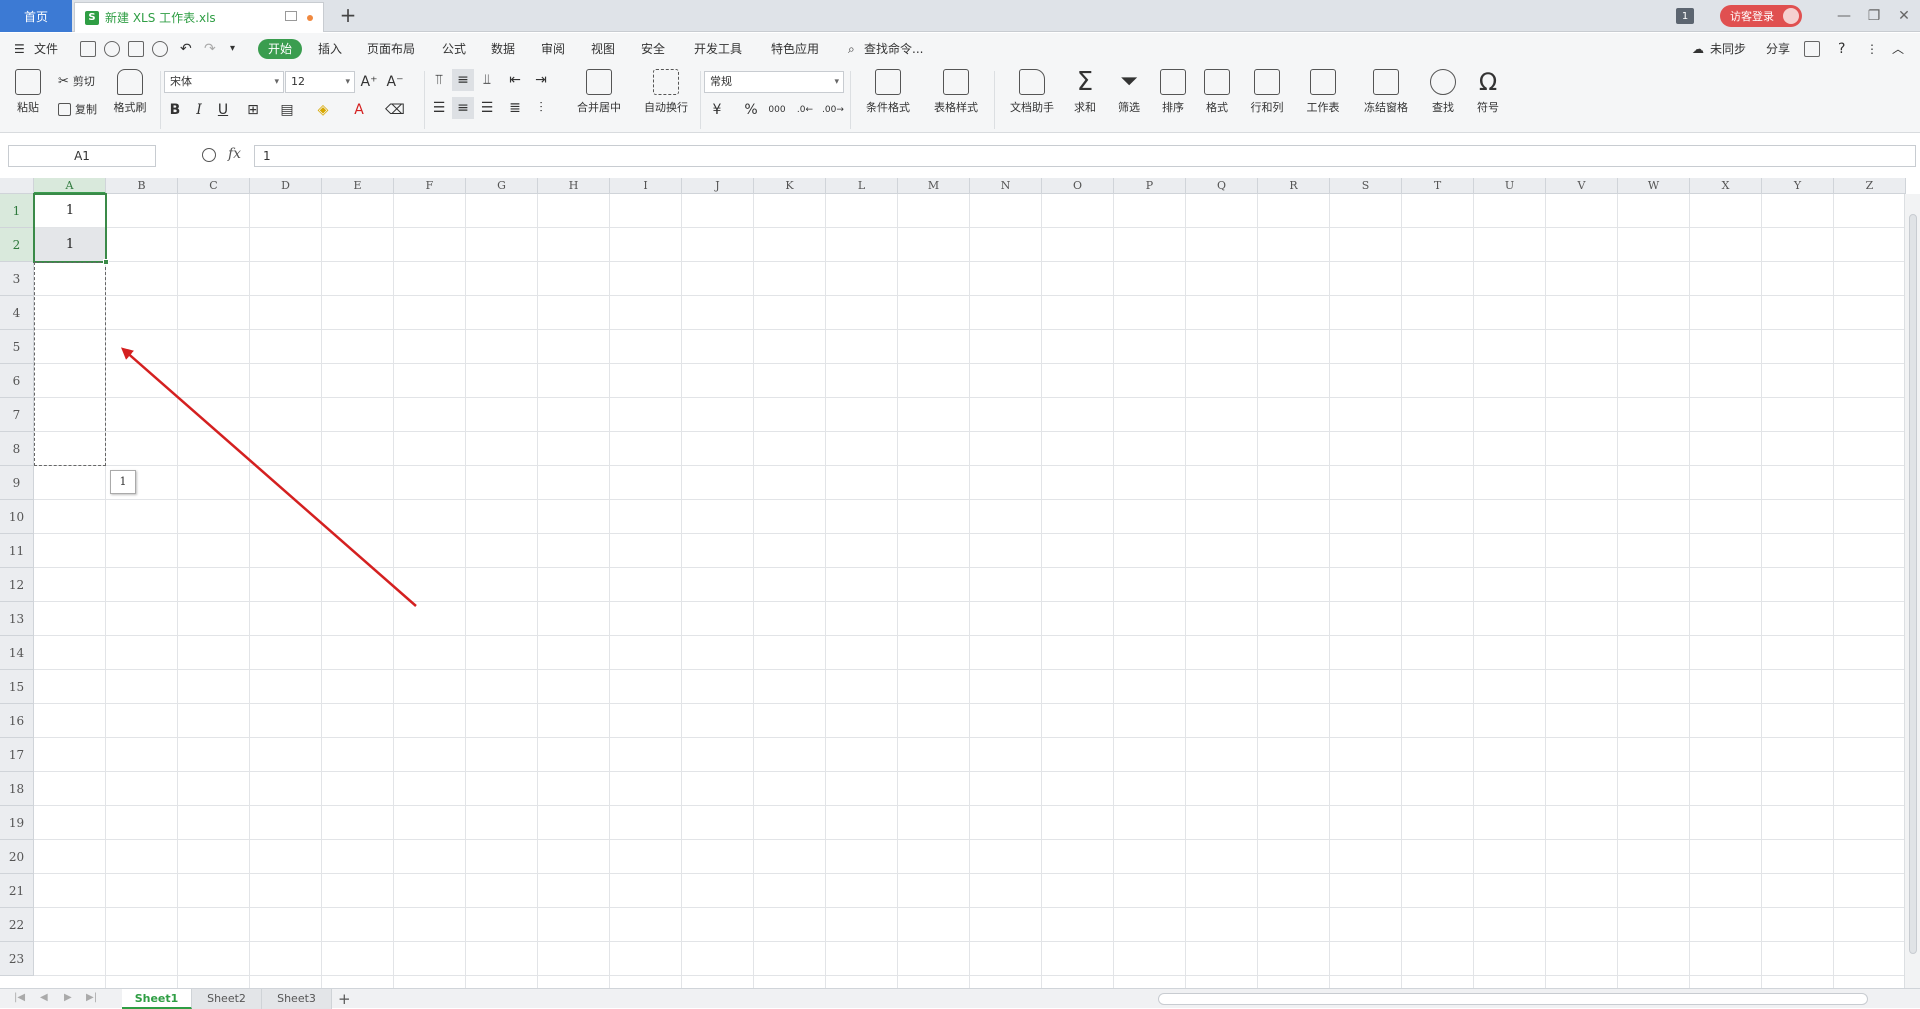  I want to click on undo-icon: ↶, so click(186, 49).